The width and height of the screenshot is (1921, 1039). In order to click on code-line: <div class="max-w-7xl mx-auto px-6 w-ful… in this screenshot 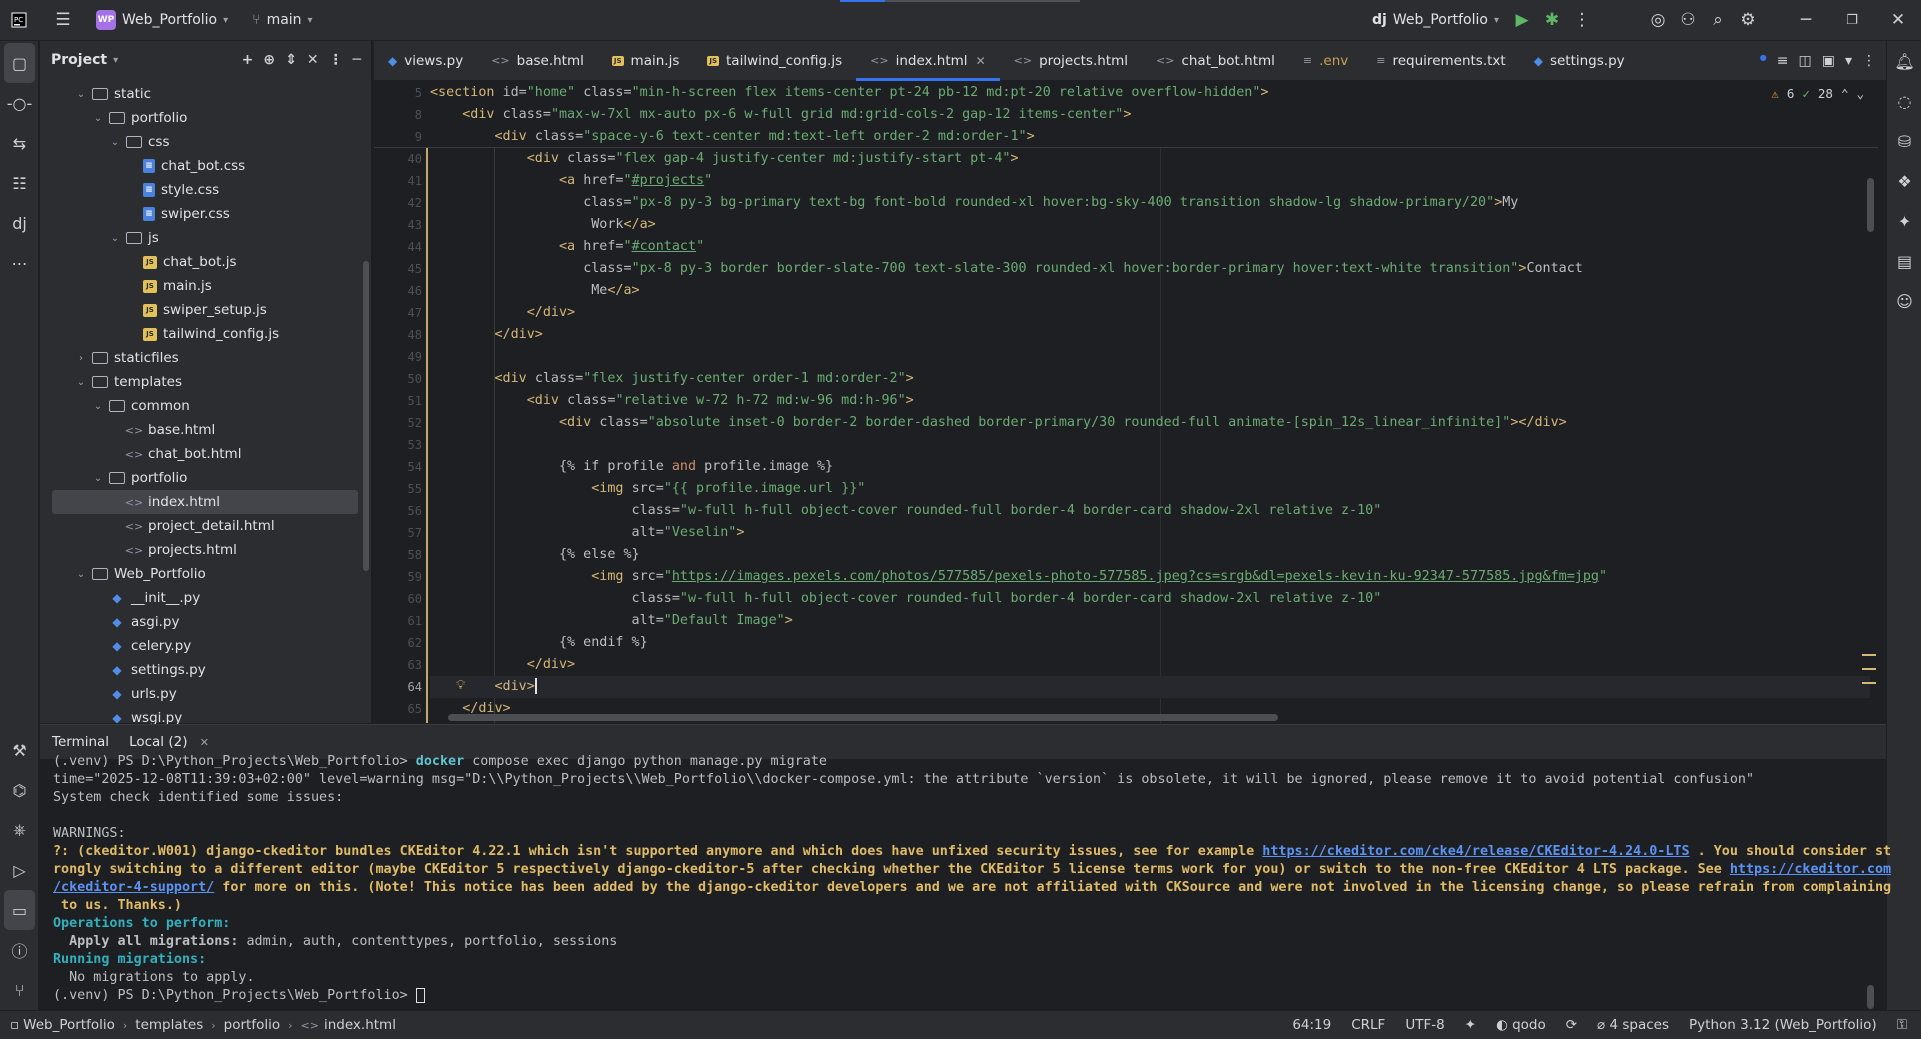, I will do `click(1150, 115)`.